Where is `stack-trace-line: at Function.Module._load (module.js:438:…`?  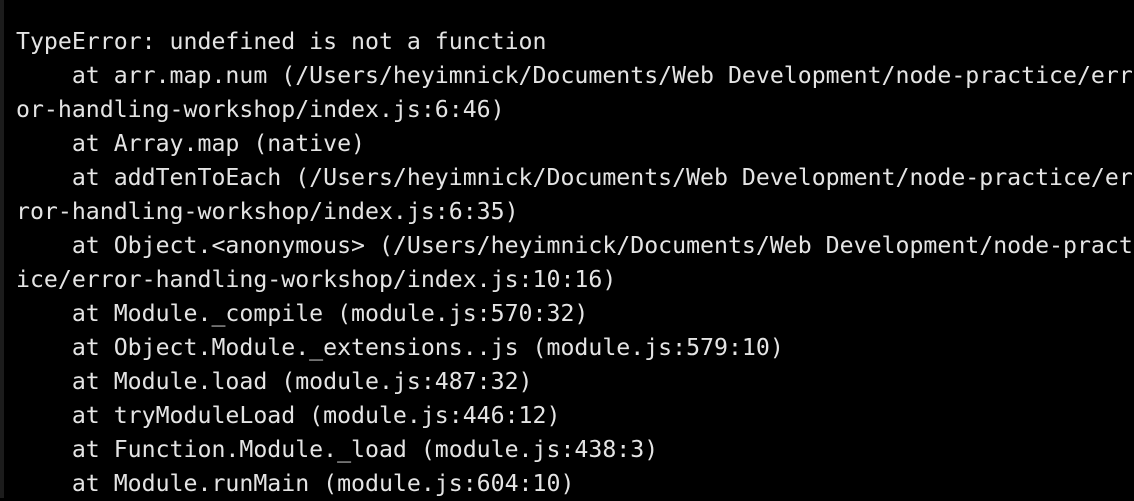
stack-trace-line: at Function.Module._load (module.js:438:… is located at coordinates (337, 449).